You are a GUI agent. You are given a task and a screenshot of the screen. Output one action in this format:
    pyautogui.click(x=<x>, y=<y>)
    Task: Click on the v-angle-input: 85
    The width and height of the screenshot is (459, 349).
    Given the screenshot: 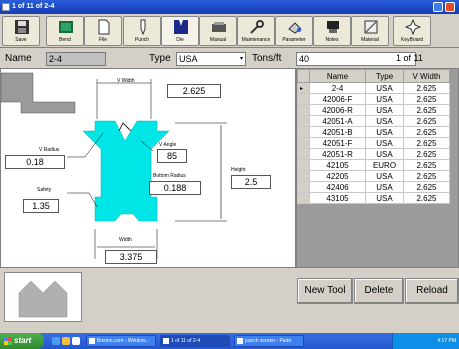 What is the action you would take?
    pyautogui.click(x=172, y=156)
    